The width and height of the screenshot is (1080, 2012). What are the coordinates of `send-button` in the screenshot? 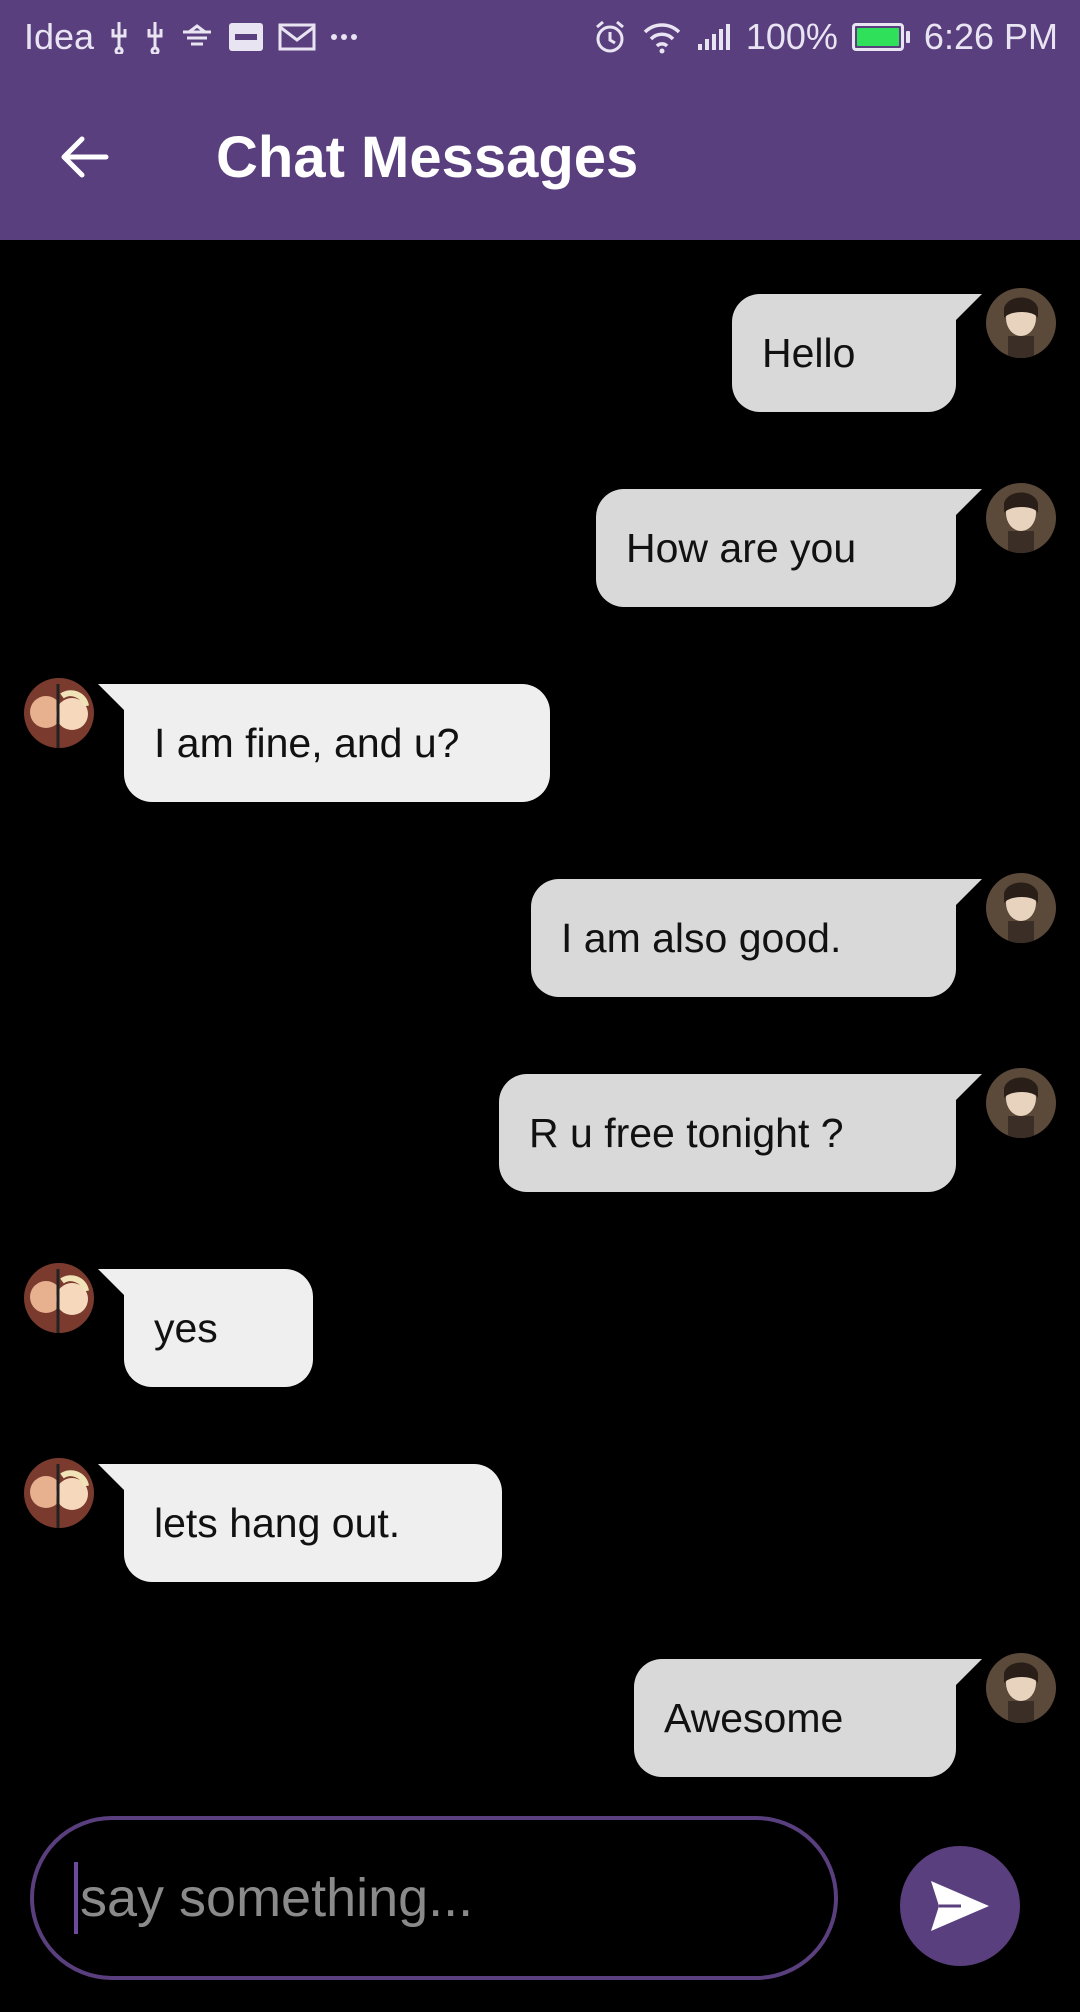 It's located at (960, 1906).